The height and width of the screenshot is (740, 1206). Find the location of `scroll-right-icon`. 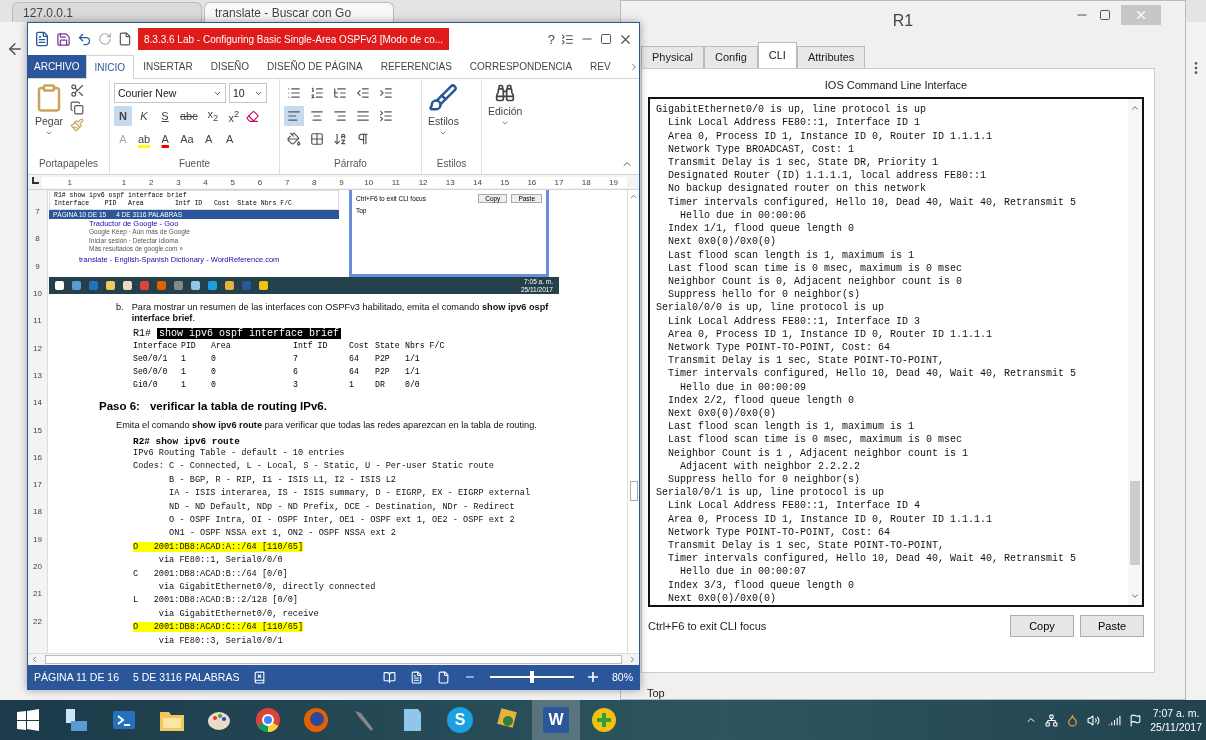

scroll-right-icon is located at coordinates (632, 659).